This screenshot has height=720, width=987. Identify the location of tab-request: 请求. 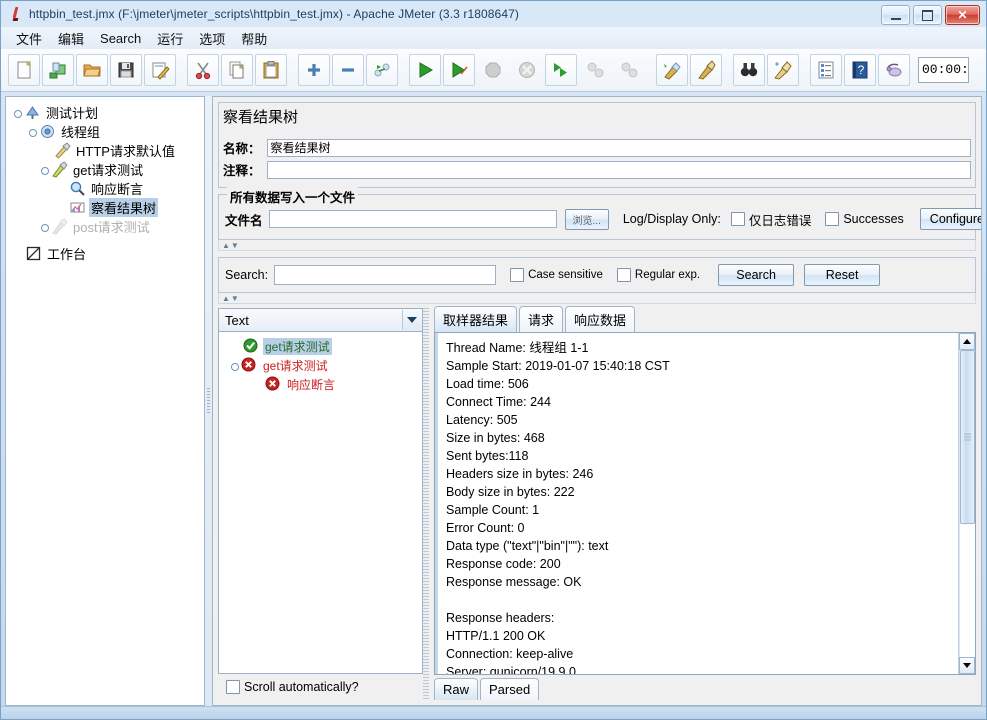
(541, 319).